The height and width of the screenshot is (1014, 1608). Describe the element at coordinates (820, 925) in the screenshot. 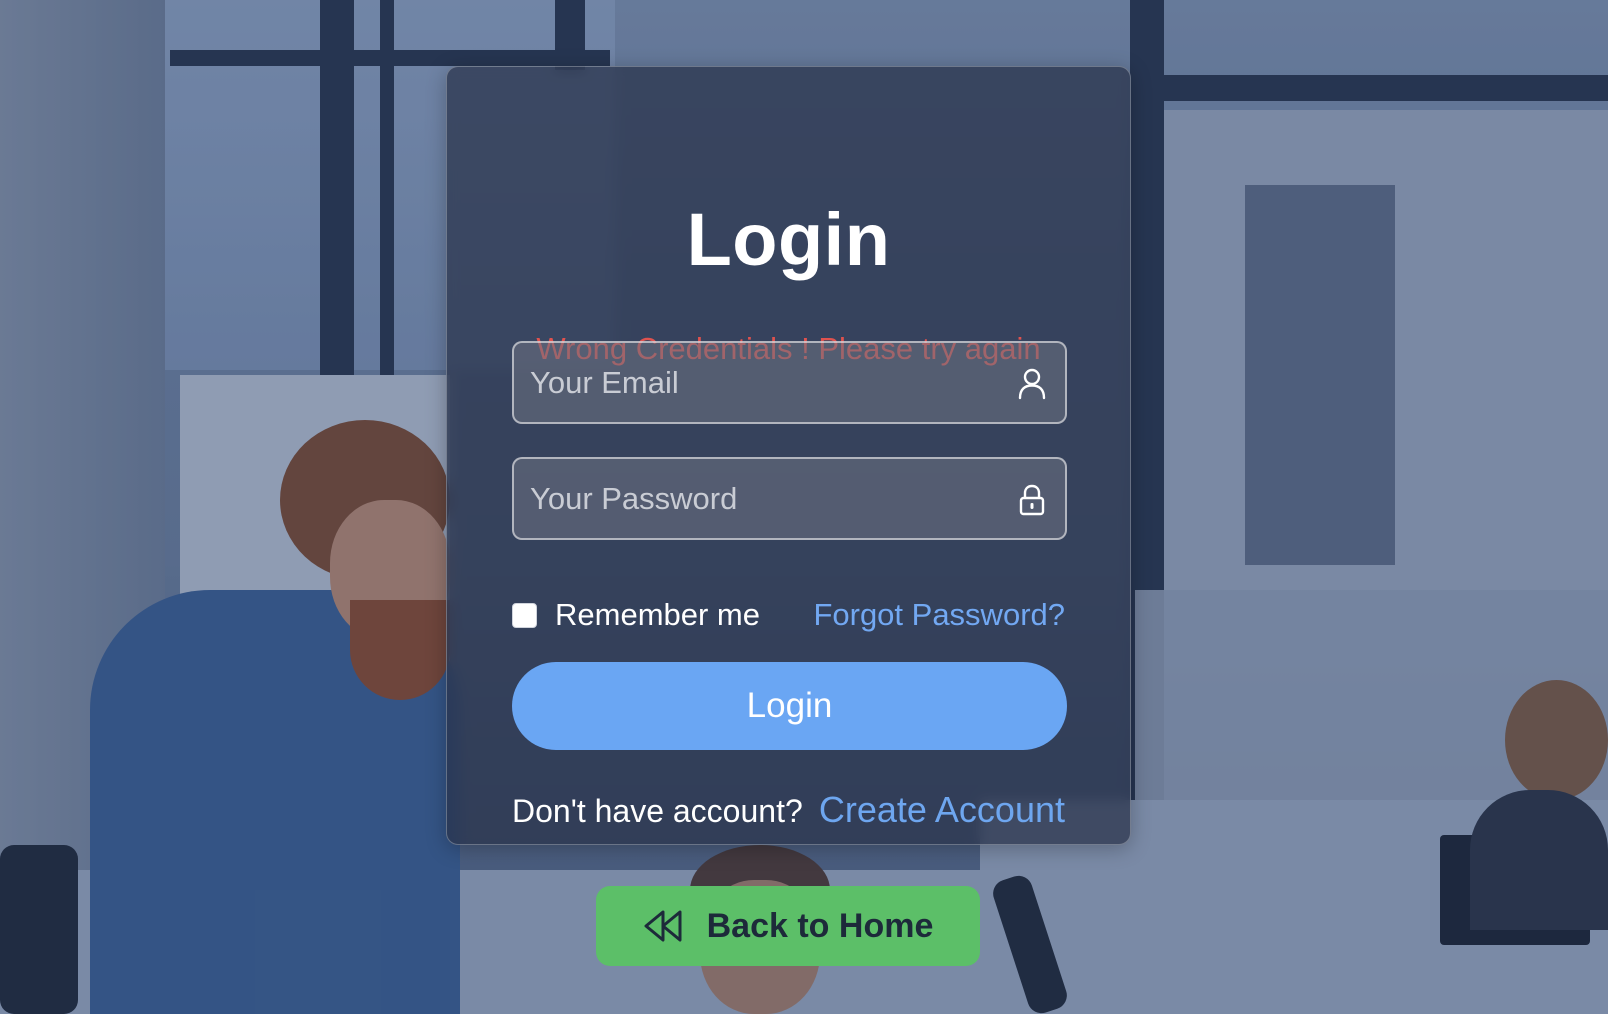

I see `back-to-home-label: Back to Home` at that location.